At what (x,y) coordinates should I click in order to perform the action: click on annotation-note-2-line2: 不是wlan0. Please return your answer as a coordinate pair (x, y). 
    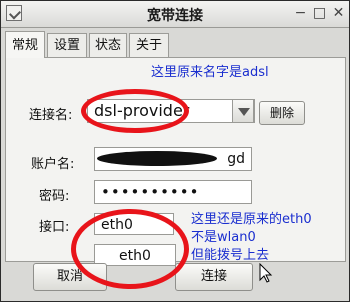
    Looking at the image, I should click on (223, 237).